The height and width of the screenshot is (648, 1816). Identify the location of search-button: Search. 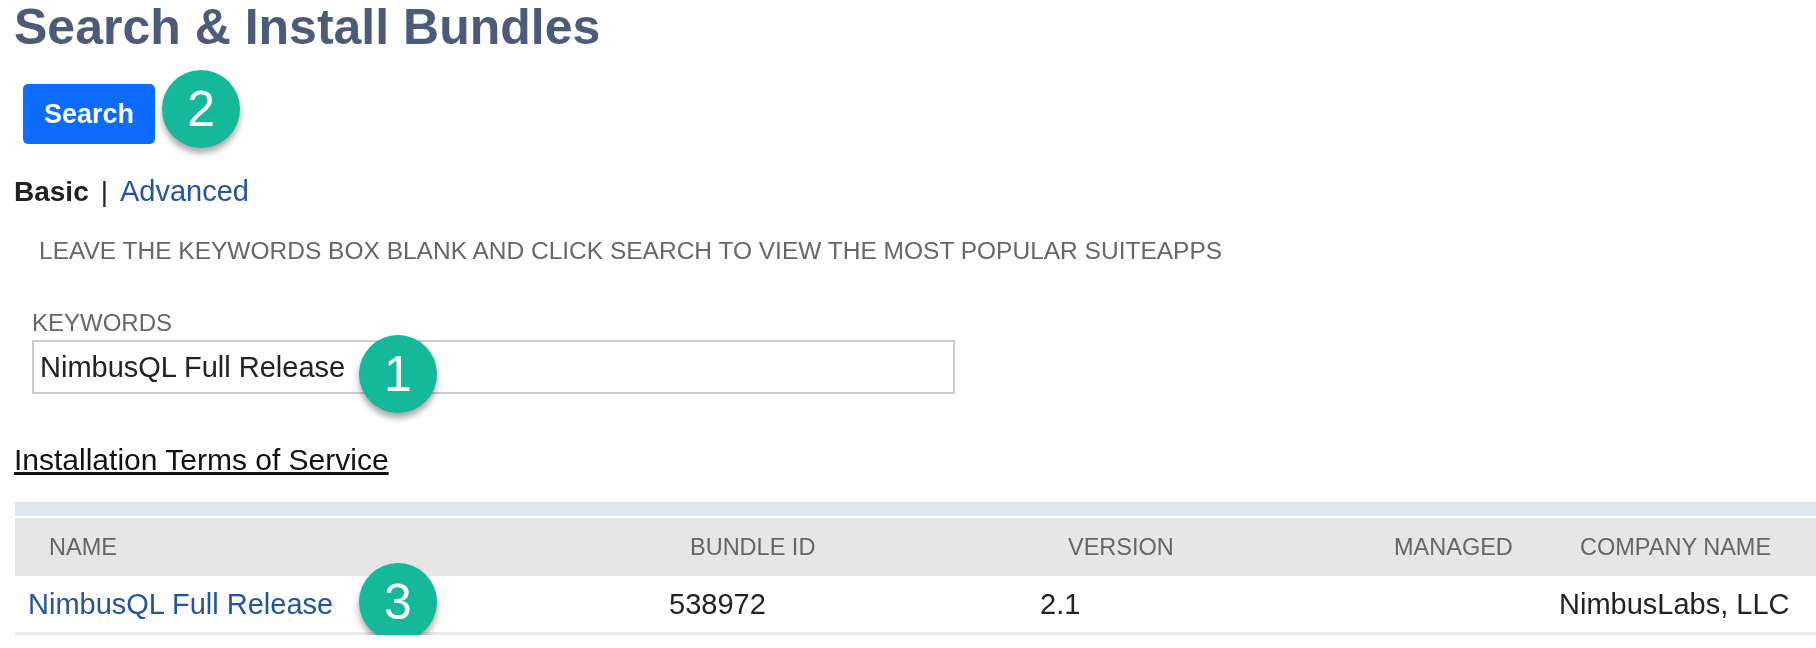
(89, 114).